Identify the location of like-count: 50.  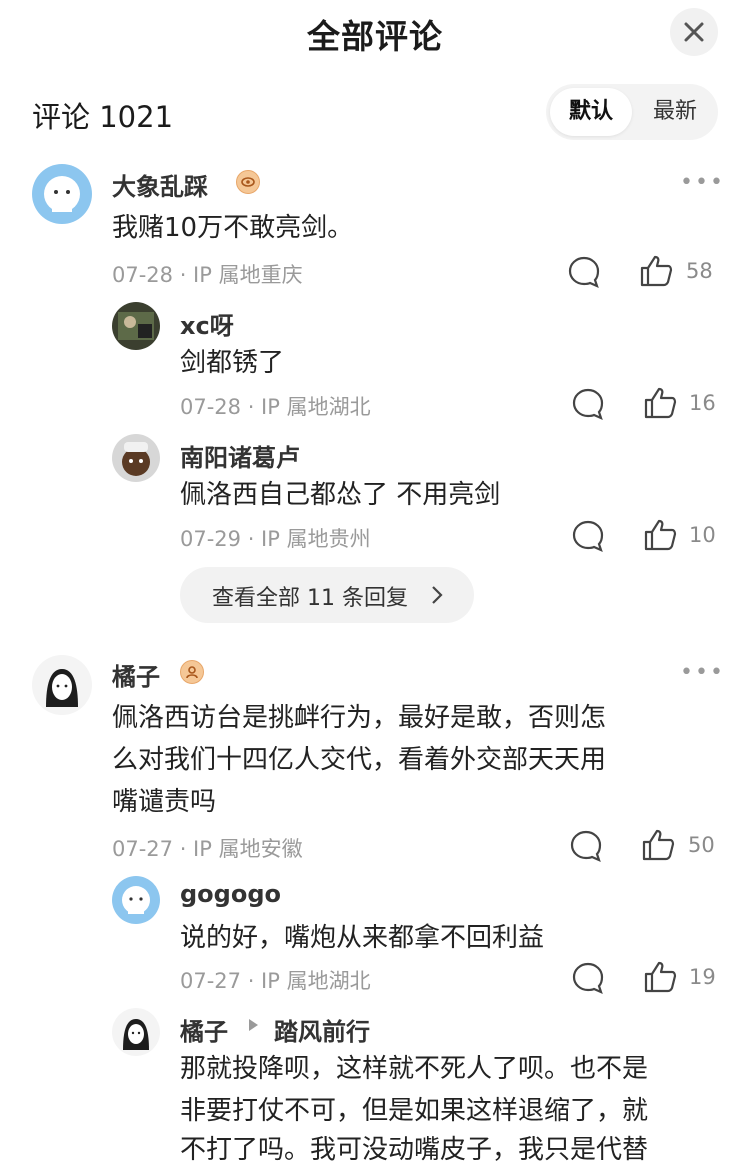
(701, 845).